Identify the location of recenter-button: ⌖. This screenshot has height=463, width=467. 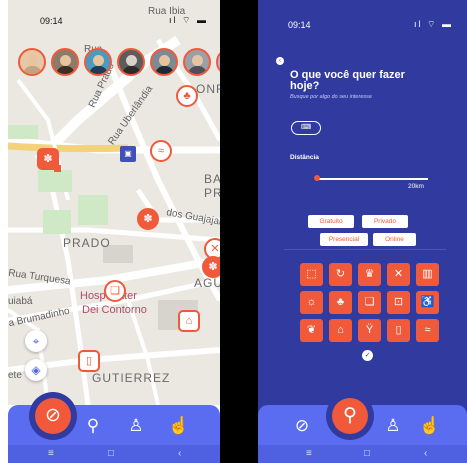
(36, 341).